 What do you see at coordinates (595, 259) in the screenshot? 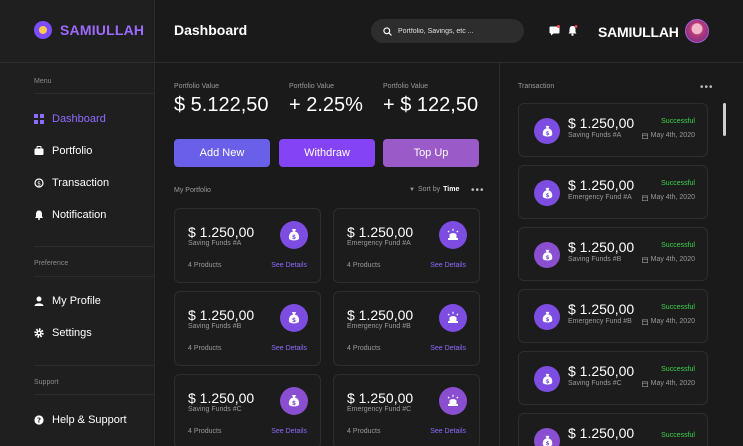
I see `transaction-name: Saving Funds #B` at bounding box center [595, 259].